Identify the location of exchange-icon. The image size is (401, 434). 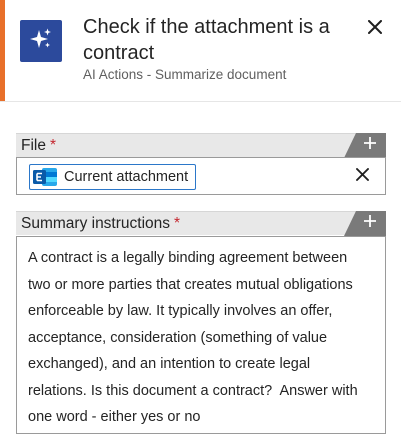
(45, 177).